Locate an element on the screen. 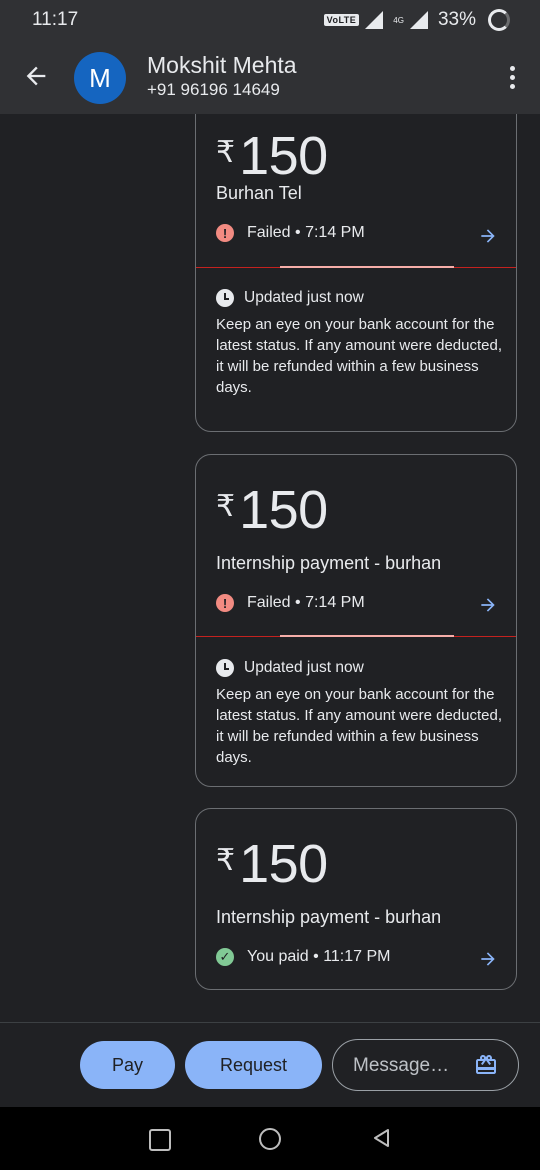 This screenshot has width=540, height=1170. nav-recents-icon is located at coordinates (160, 1140).